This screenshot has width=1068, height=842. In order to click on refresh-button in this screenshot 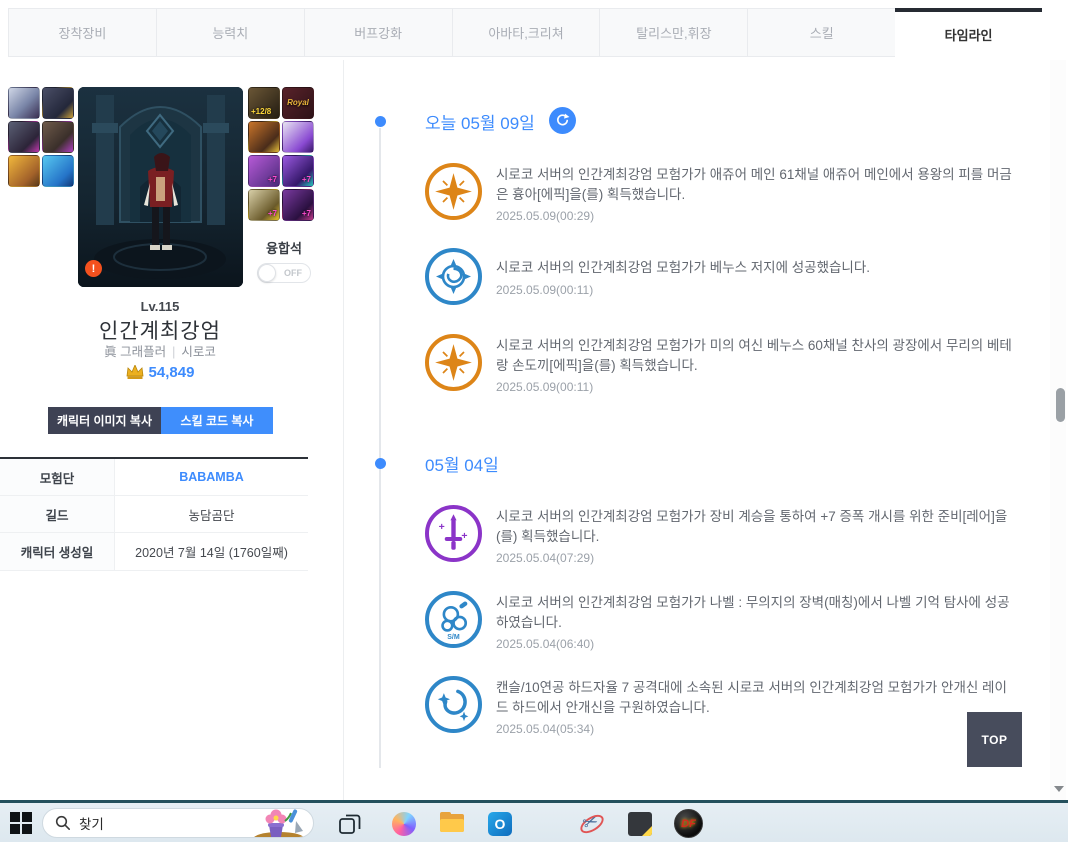, I will do `click(562, 120)`.